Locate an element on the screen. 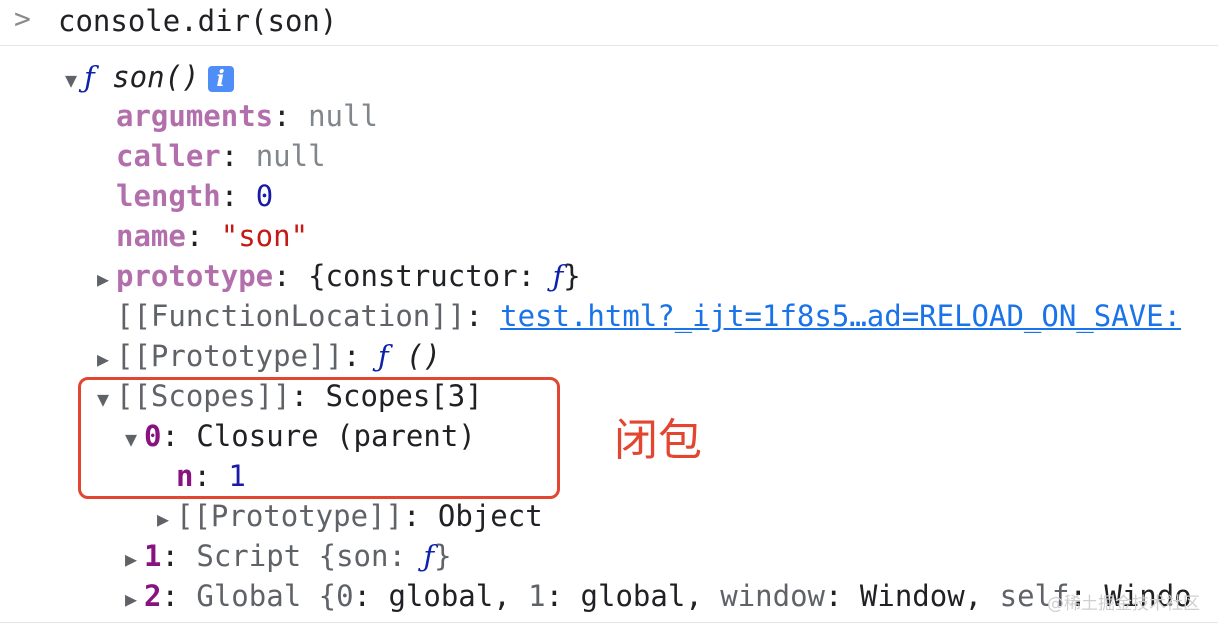 The image size is (1218, 632). preview-value: : Window, is located at coordinates (912, 596).